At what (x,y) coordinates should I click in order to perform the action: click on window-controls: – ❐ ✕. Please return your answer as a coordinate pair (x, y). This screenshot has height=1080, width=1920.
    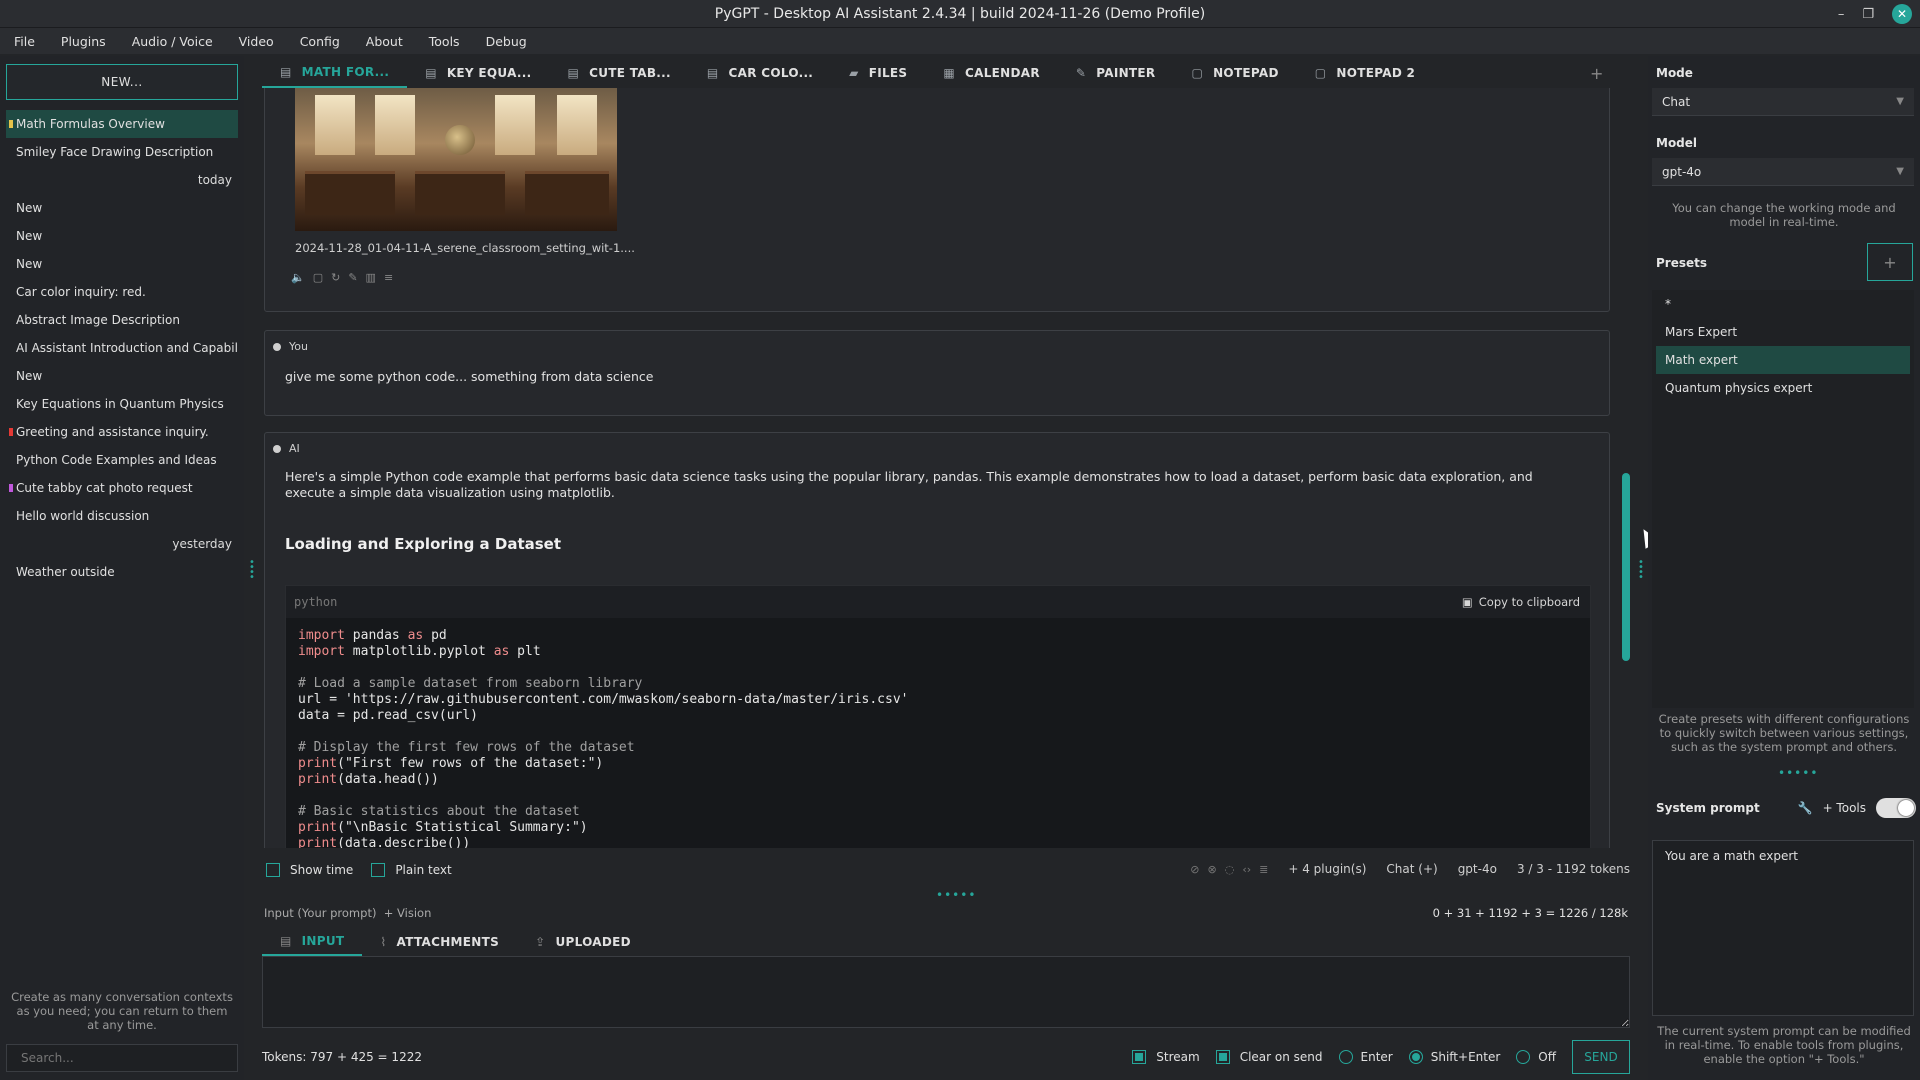
    Looking at the image, I should click on (1875, 14).